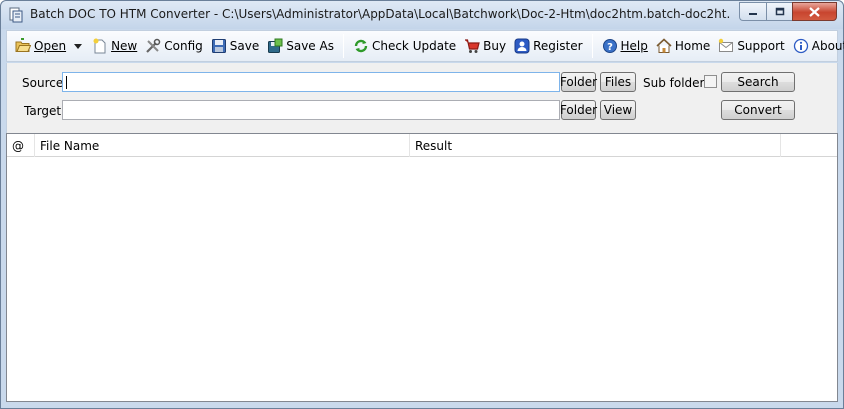 The image size is (844, 409). Describe the element at coordinates (23, 45) in the screenshot. I see `folder-open-icon` at that location.